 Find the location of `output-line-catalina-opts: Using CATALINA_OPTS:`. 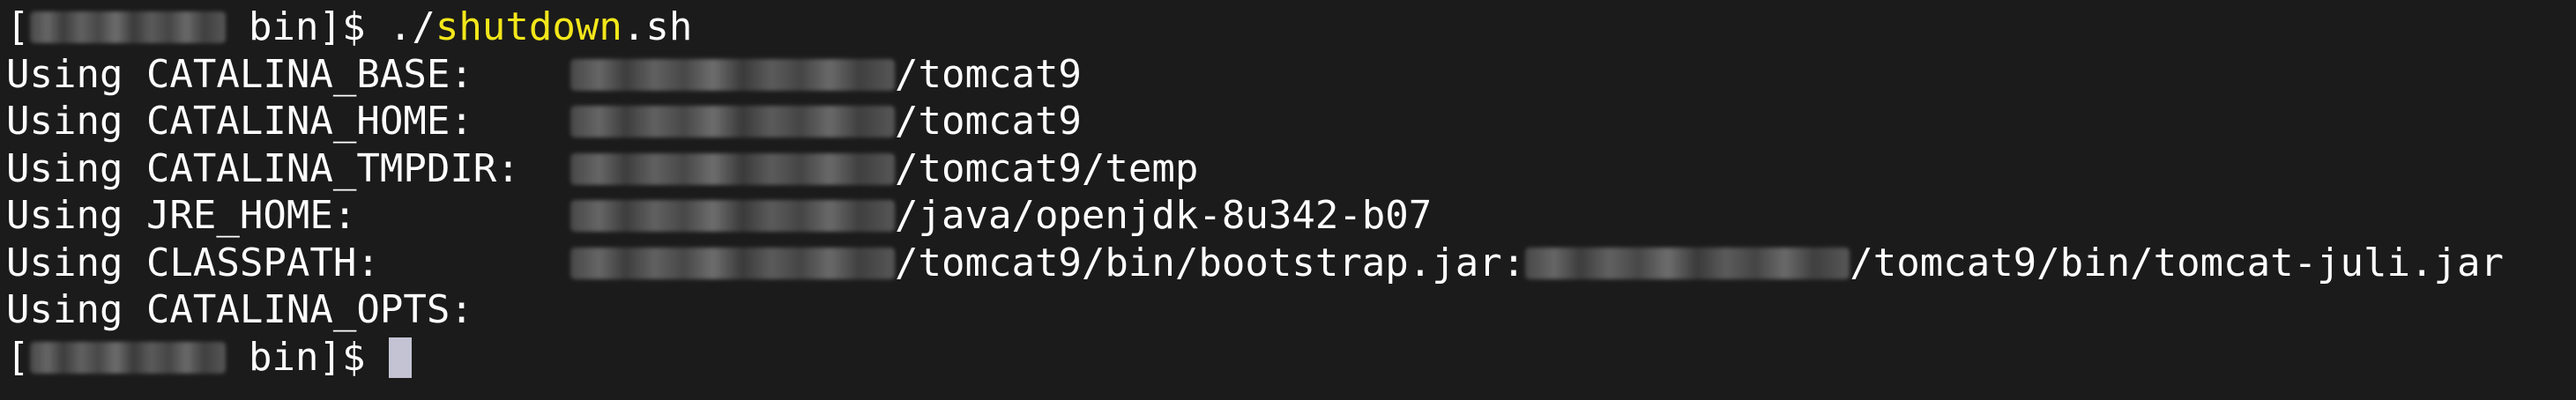

output-line-catalina-opts: Using CATALINA_OPTS: is located at coordinates (288, 309).